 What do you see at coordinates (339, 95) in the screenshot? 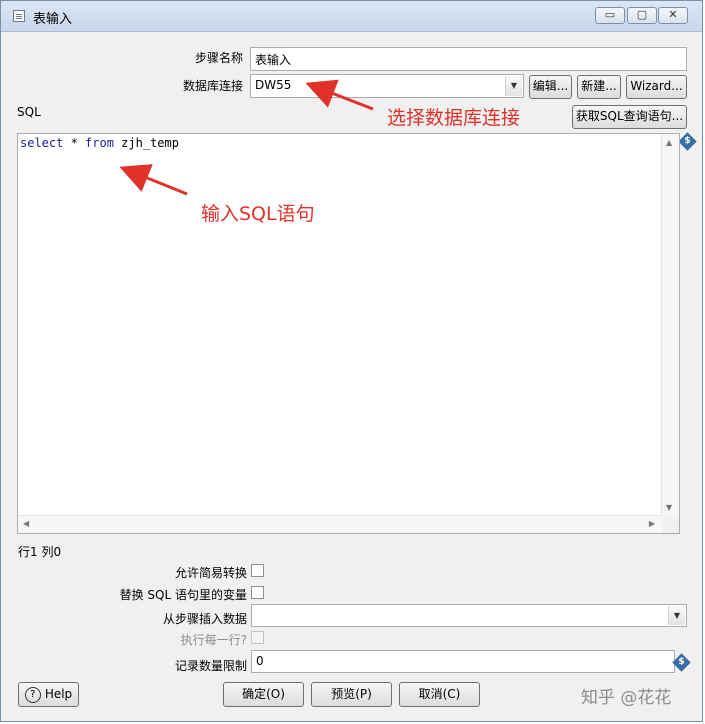
I see `arrow-to-db-connection` at bounding box center [339, 95].